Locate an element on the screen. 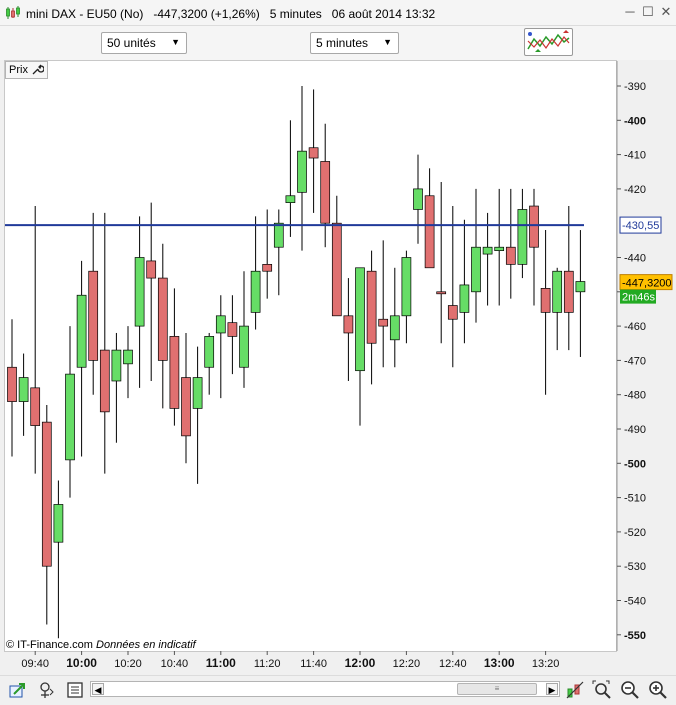 The image size is (676, 705). x-tick-label: 13:00 is located at coordinates (499, 663).